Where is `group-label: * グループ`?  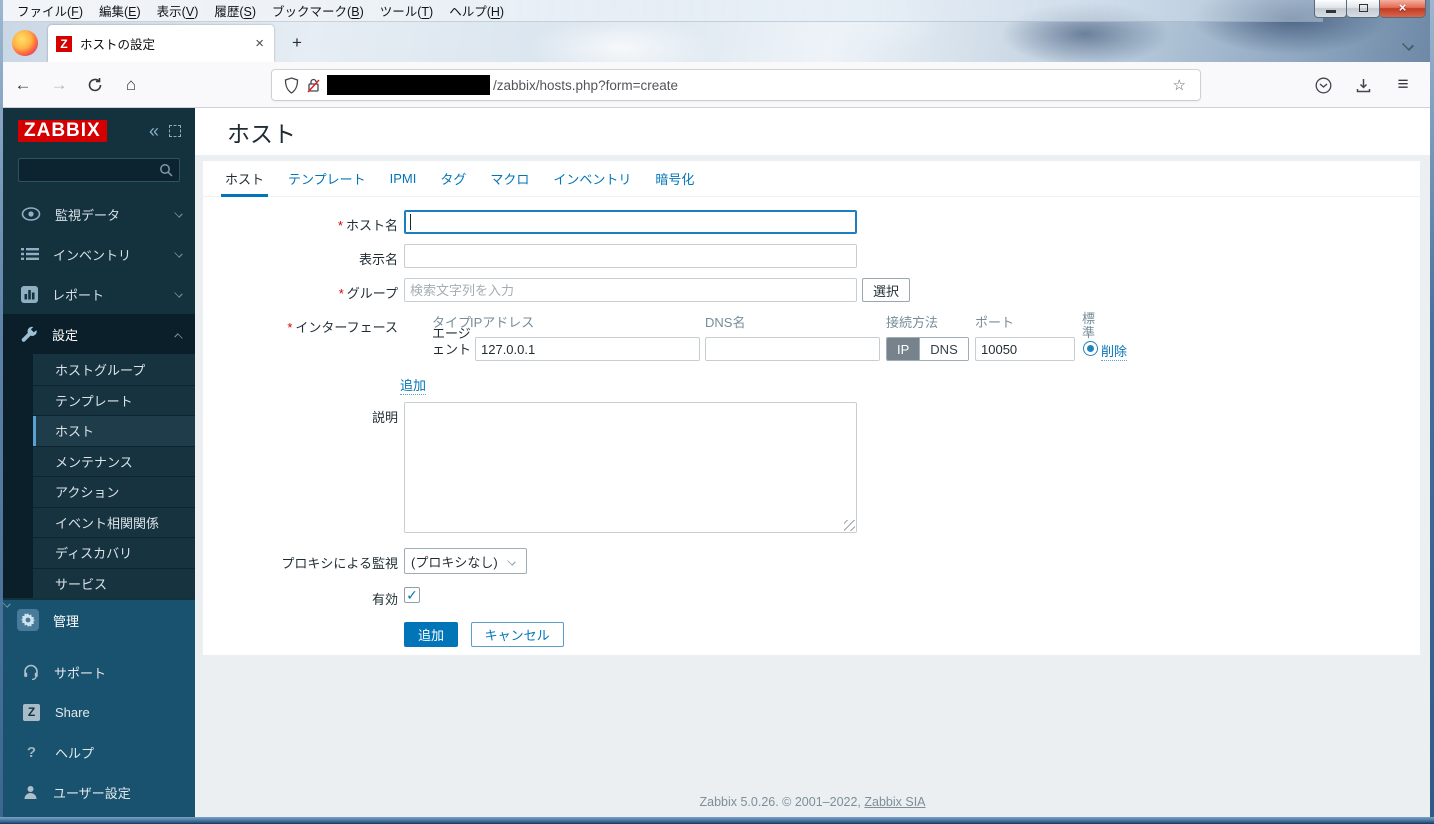
group-label: * グループ is located at coordinates (368, 293).